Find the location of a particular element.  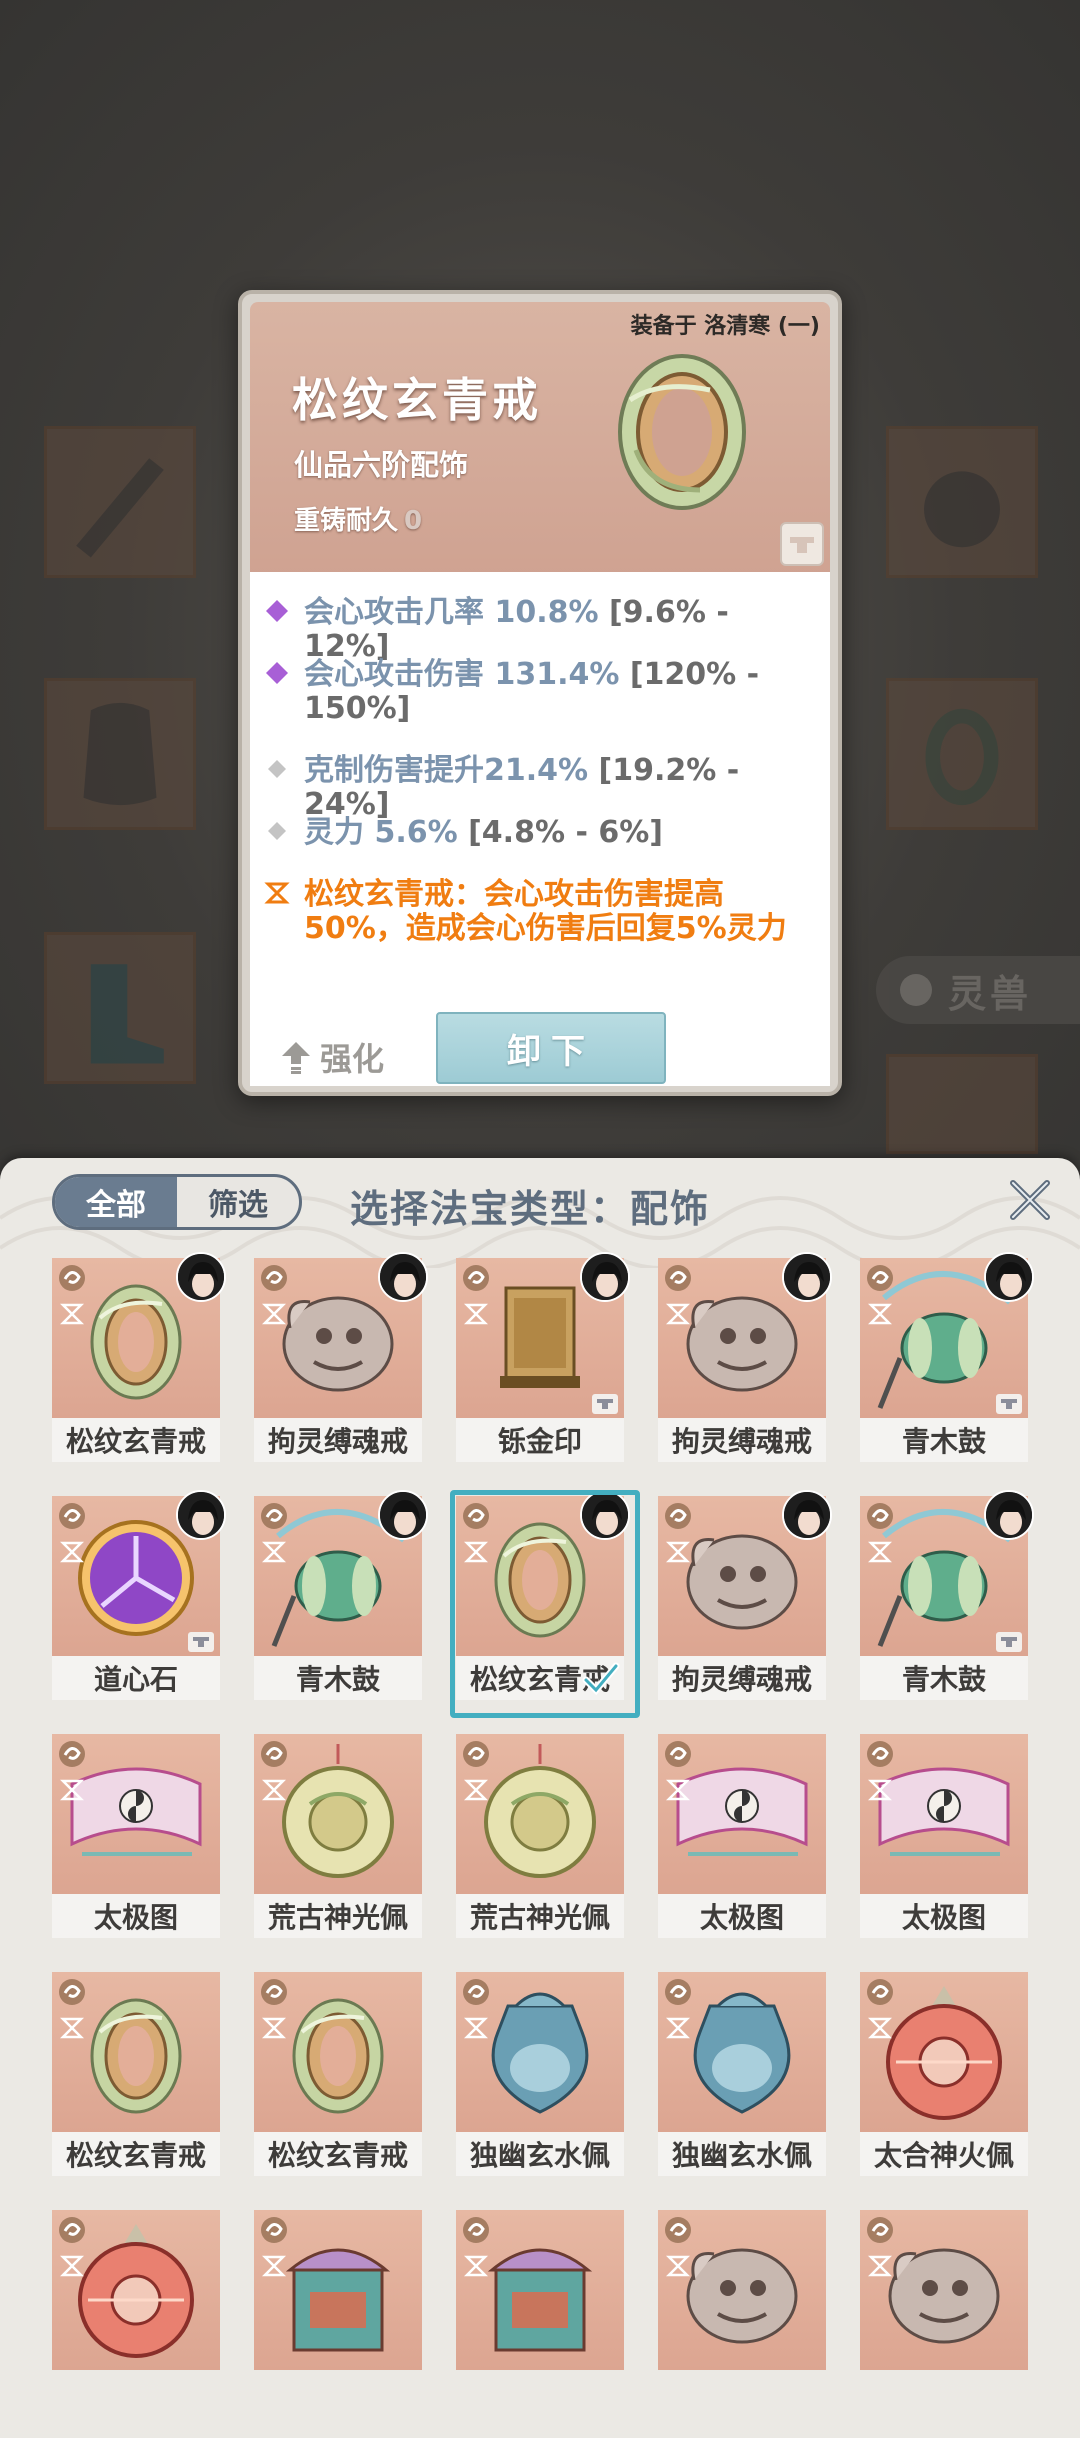

stat-line-2: 会心攻击伤害 131.4% [120% - 150%] is located at coordinates (544, 692).